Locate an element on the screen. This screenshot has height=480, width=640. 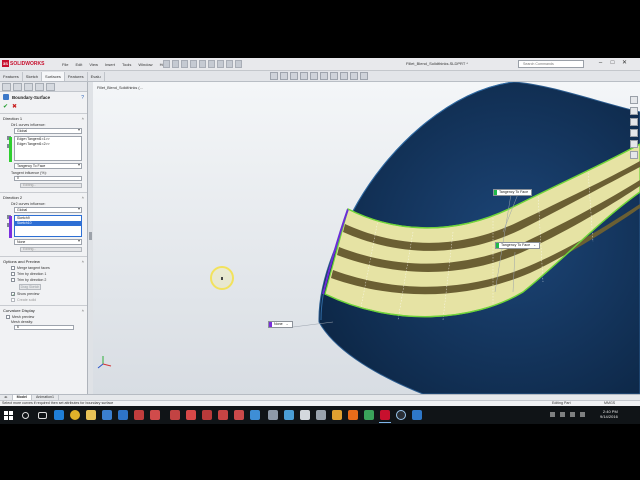
taskbar-clock: 2:40 PM 9/14/2016 is located at coordinates (609, 414).